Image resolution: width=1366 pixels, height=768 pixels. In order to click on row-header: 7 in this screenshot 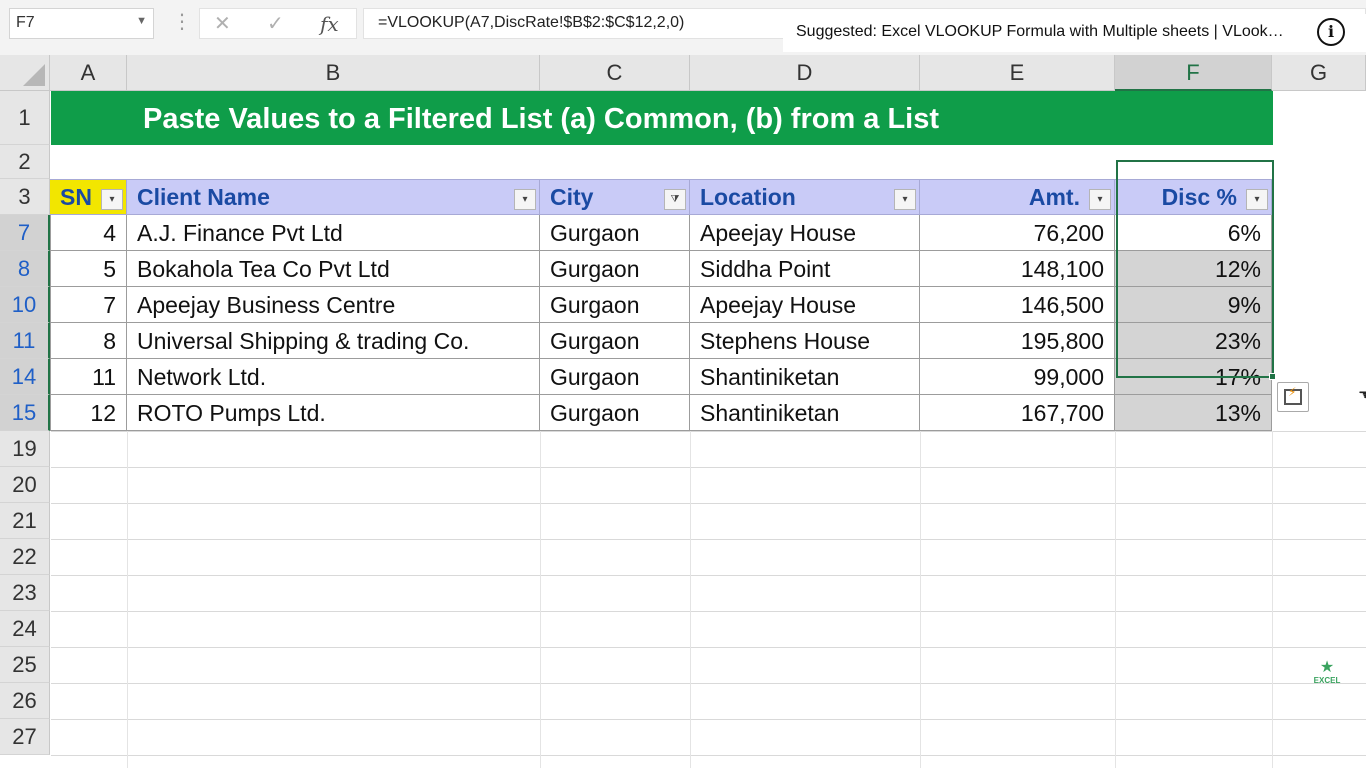, I will do `click(25, 233)`.